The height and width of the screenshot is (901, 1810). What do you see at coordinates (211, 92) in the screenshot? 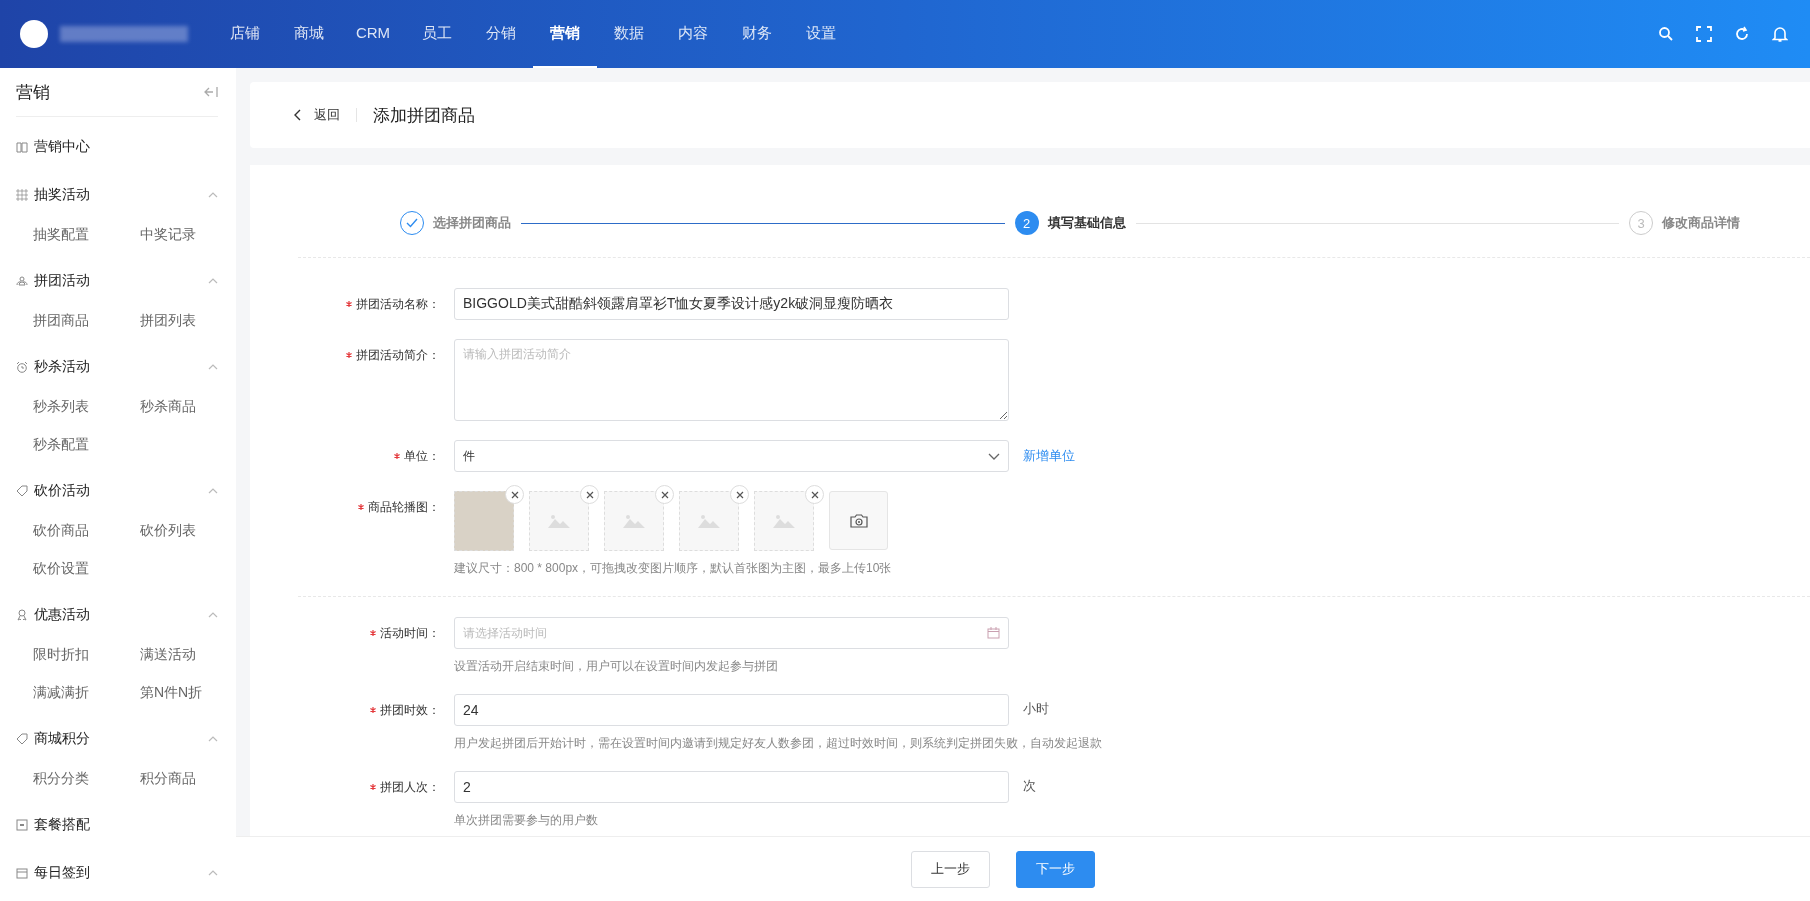
I see `collapse-icon` at bounding box center [211, 92].